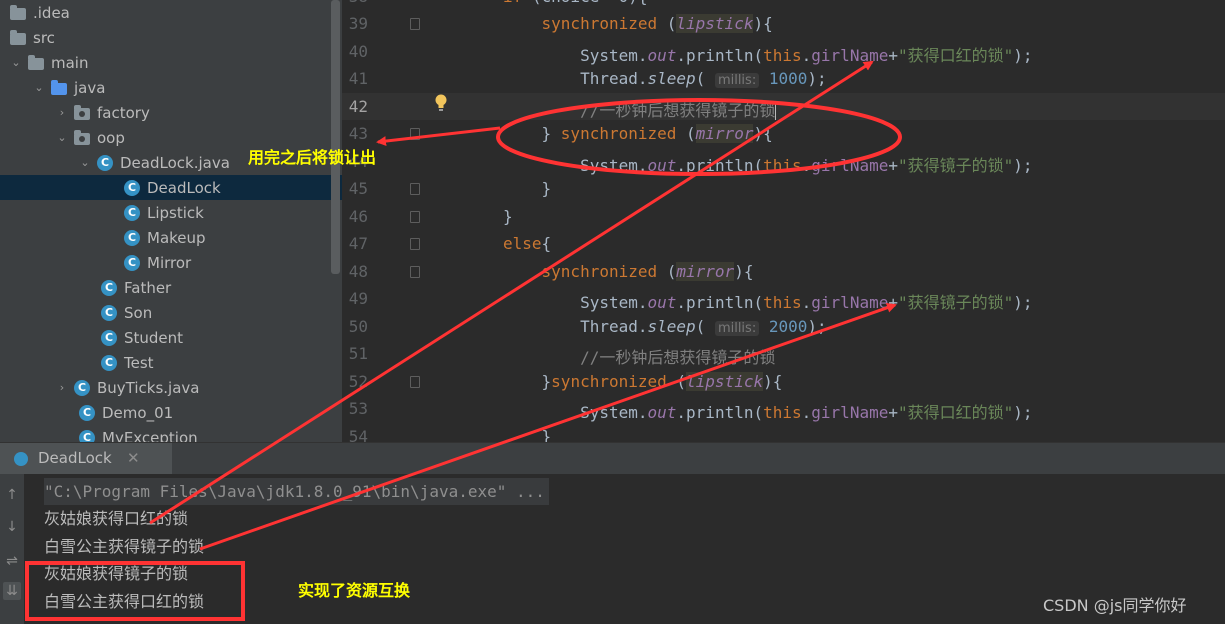 The height and width of the screenshot is (624, 1225). I want to click on lightbulb-icon, so click(441, 103).